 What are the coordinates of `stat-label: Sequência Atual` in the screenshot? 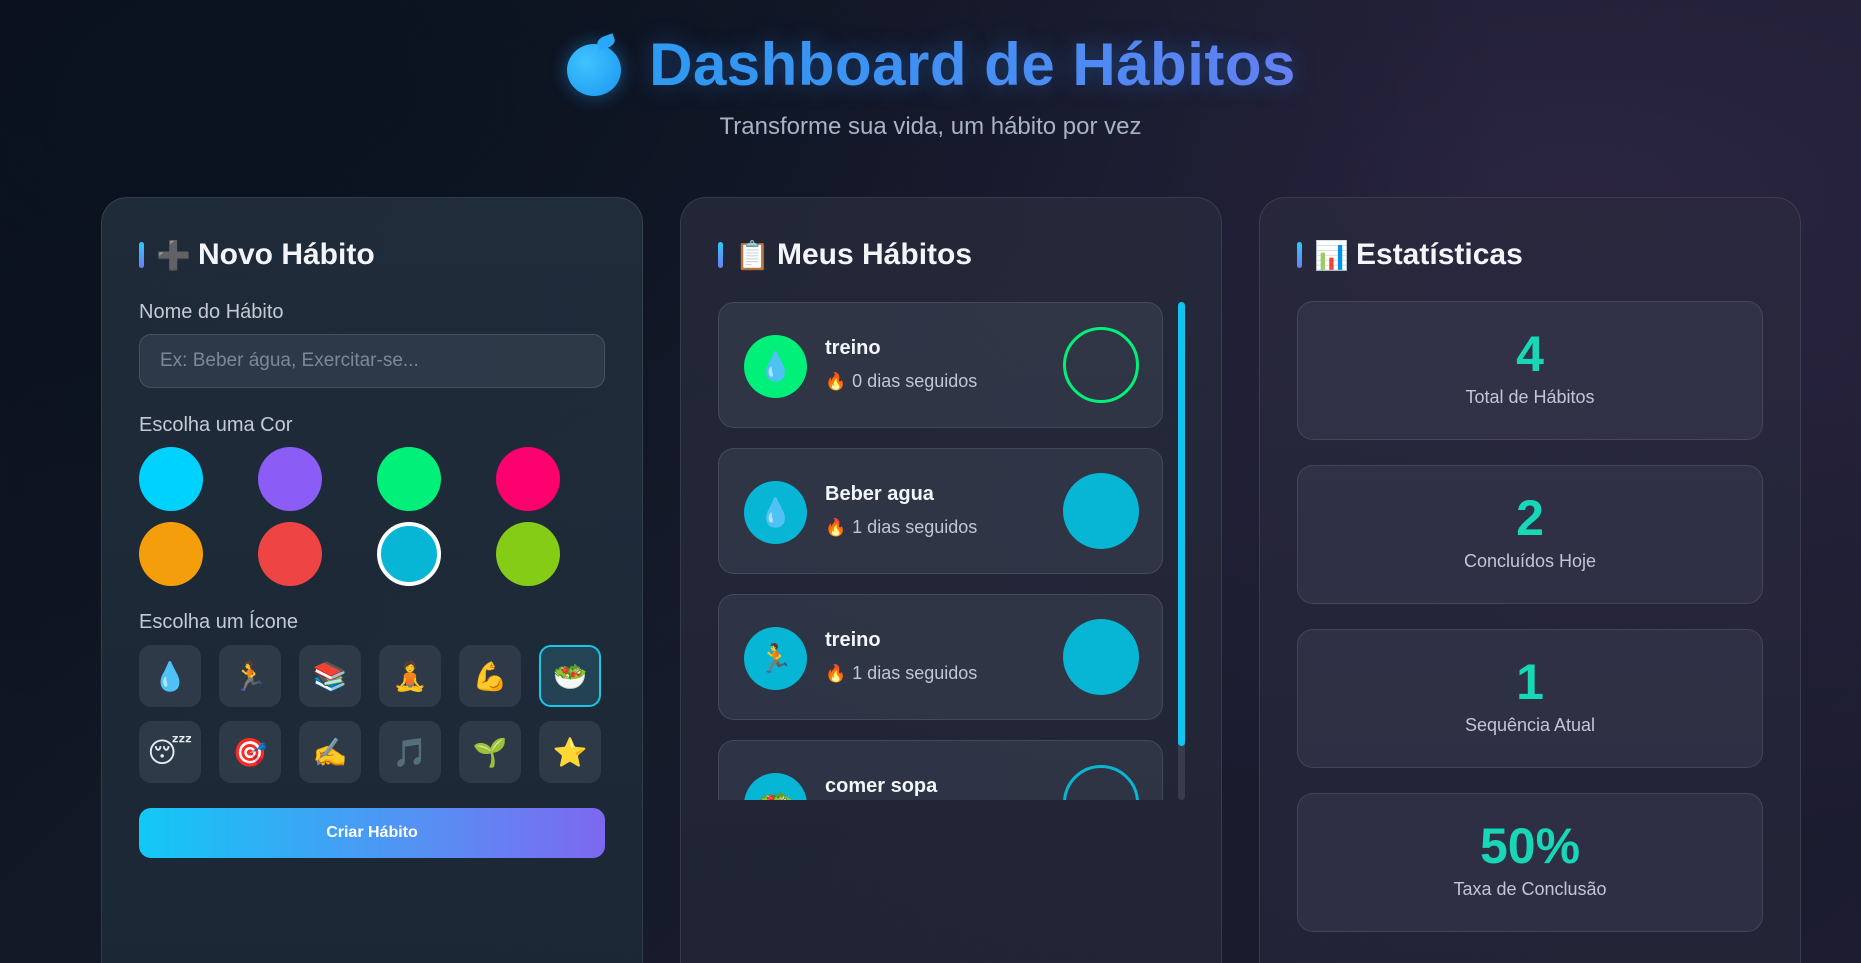 It's located at (1530, 724).